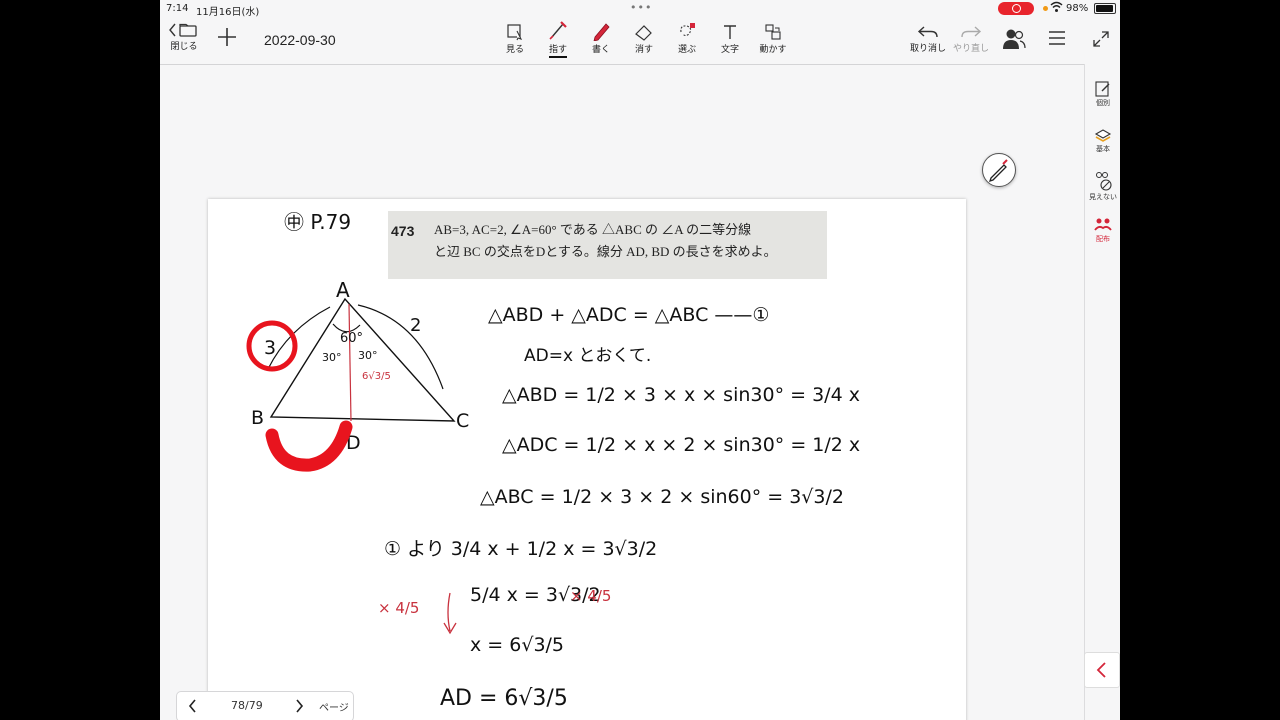 The image size is (1280, 720). Describe the element at coordinates (1056, 8) in the screenshot. I see `wifi-icon` at that location.